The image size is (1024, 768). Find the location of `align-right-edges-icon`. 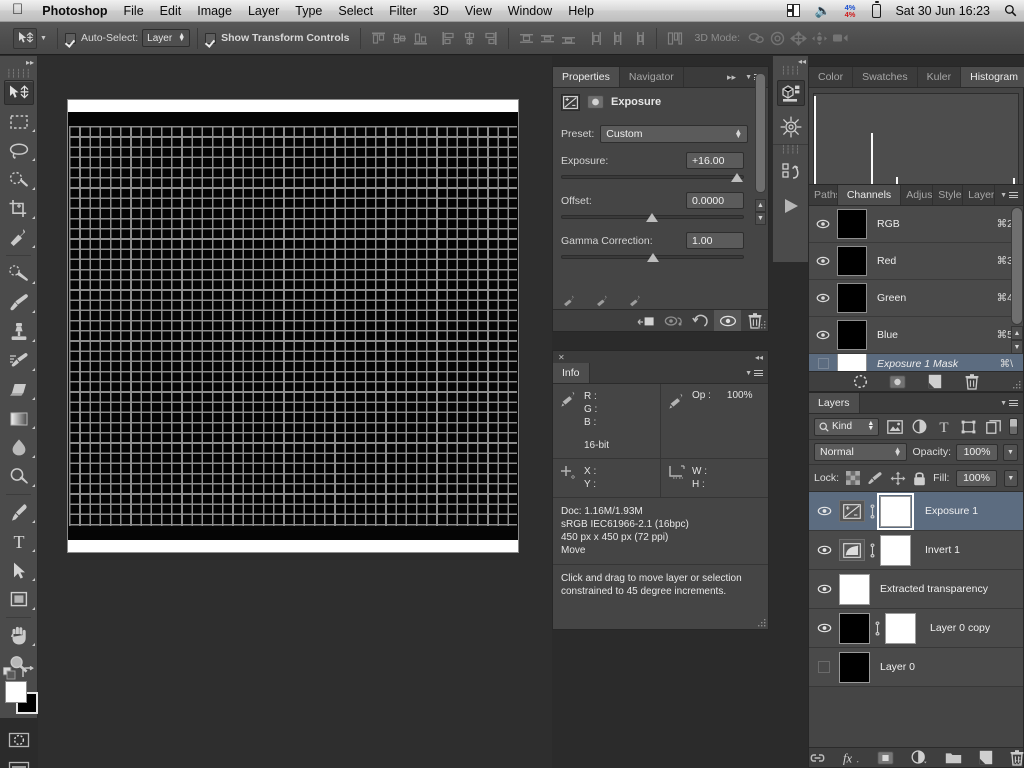

align-right-edges-icon is located at coordinates (490, 38).